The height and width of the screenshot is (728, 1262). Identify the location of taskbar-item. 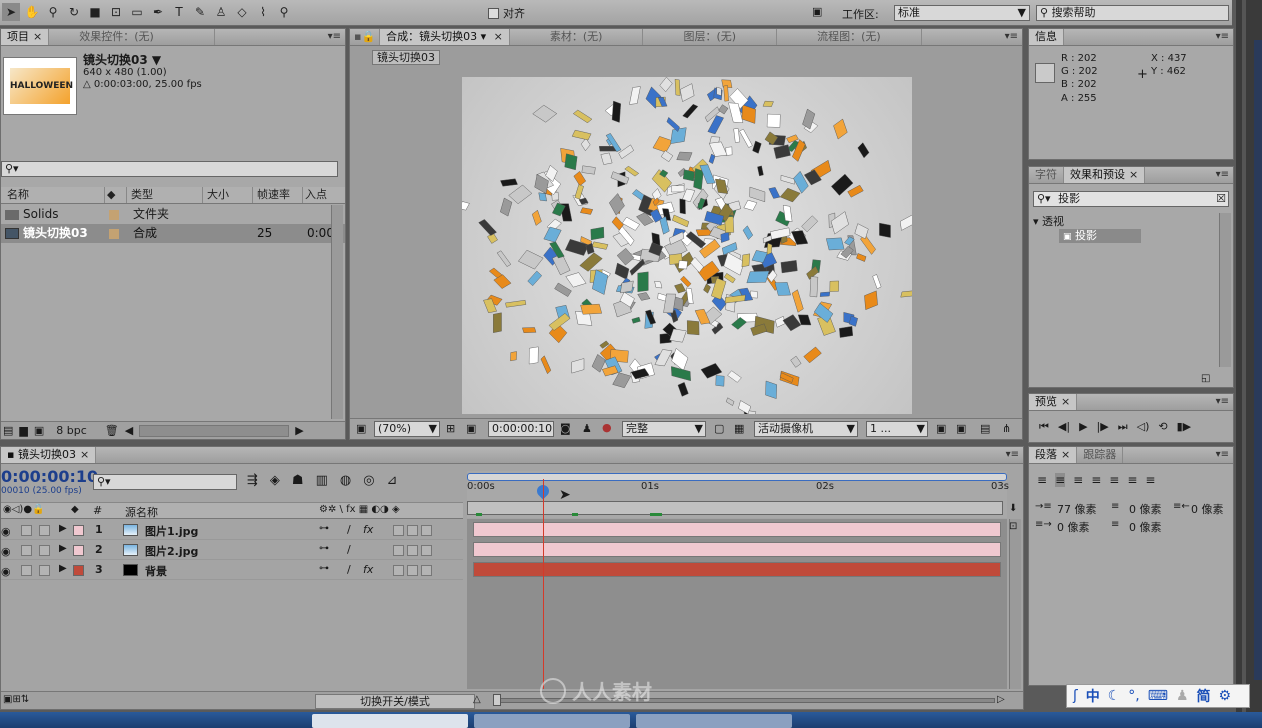
(714, 721).